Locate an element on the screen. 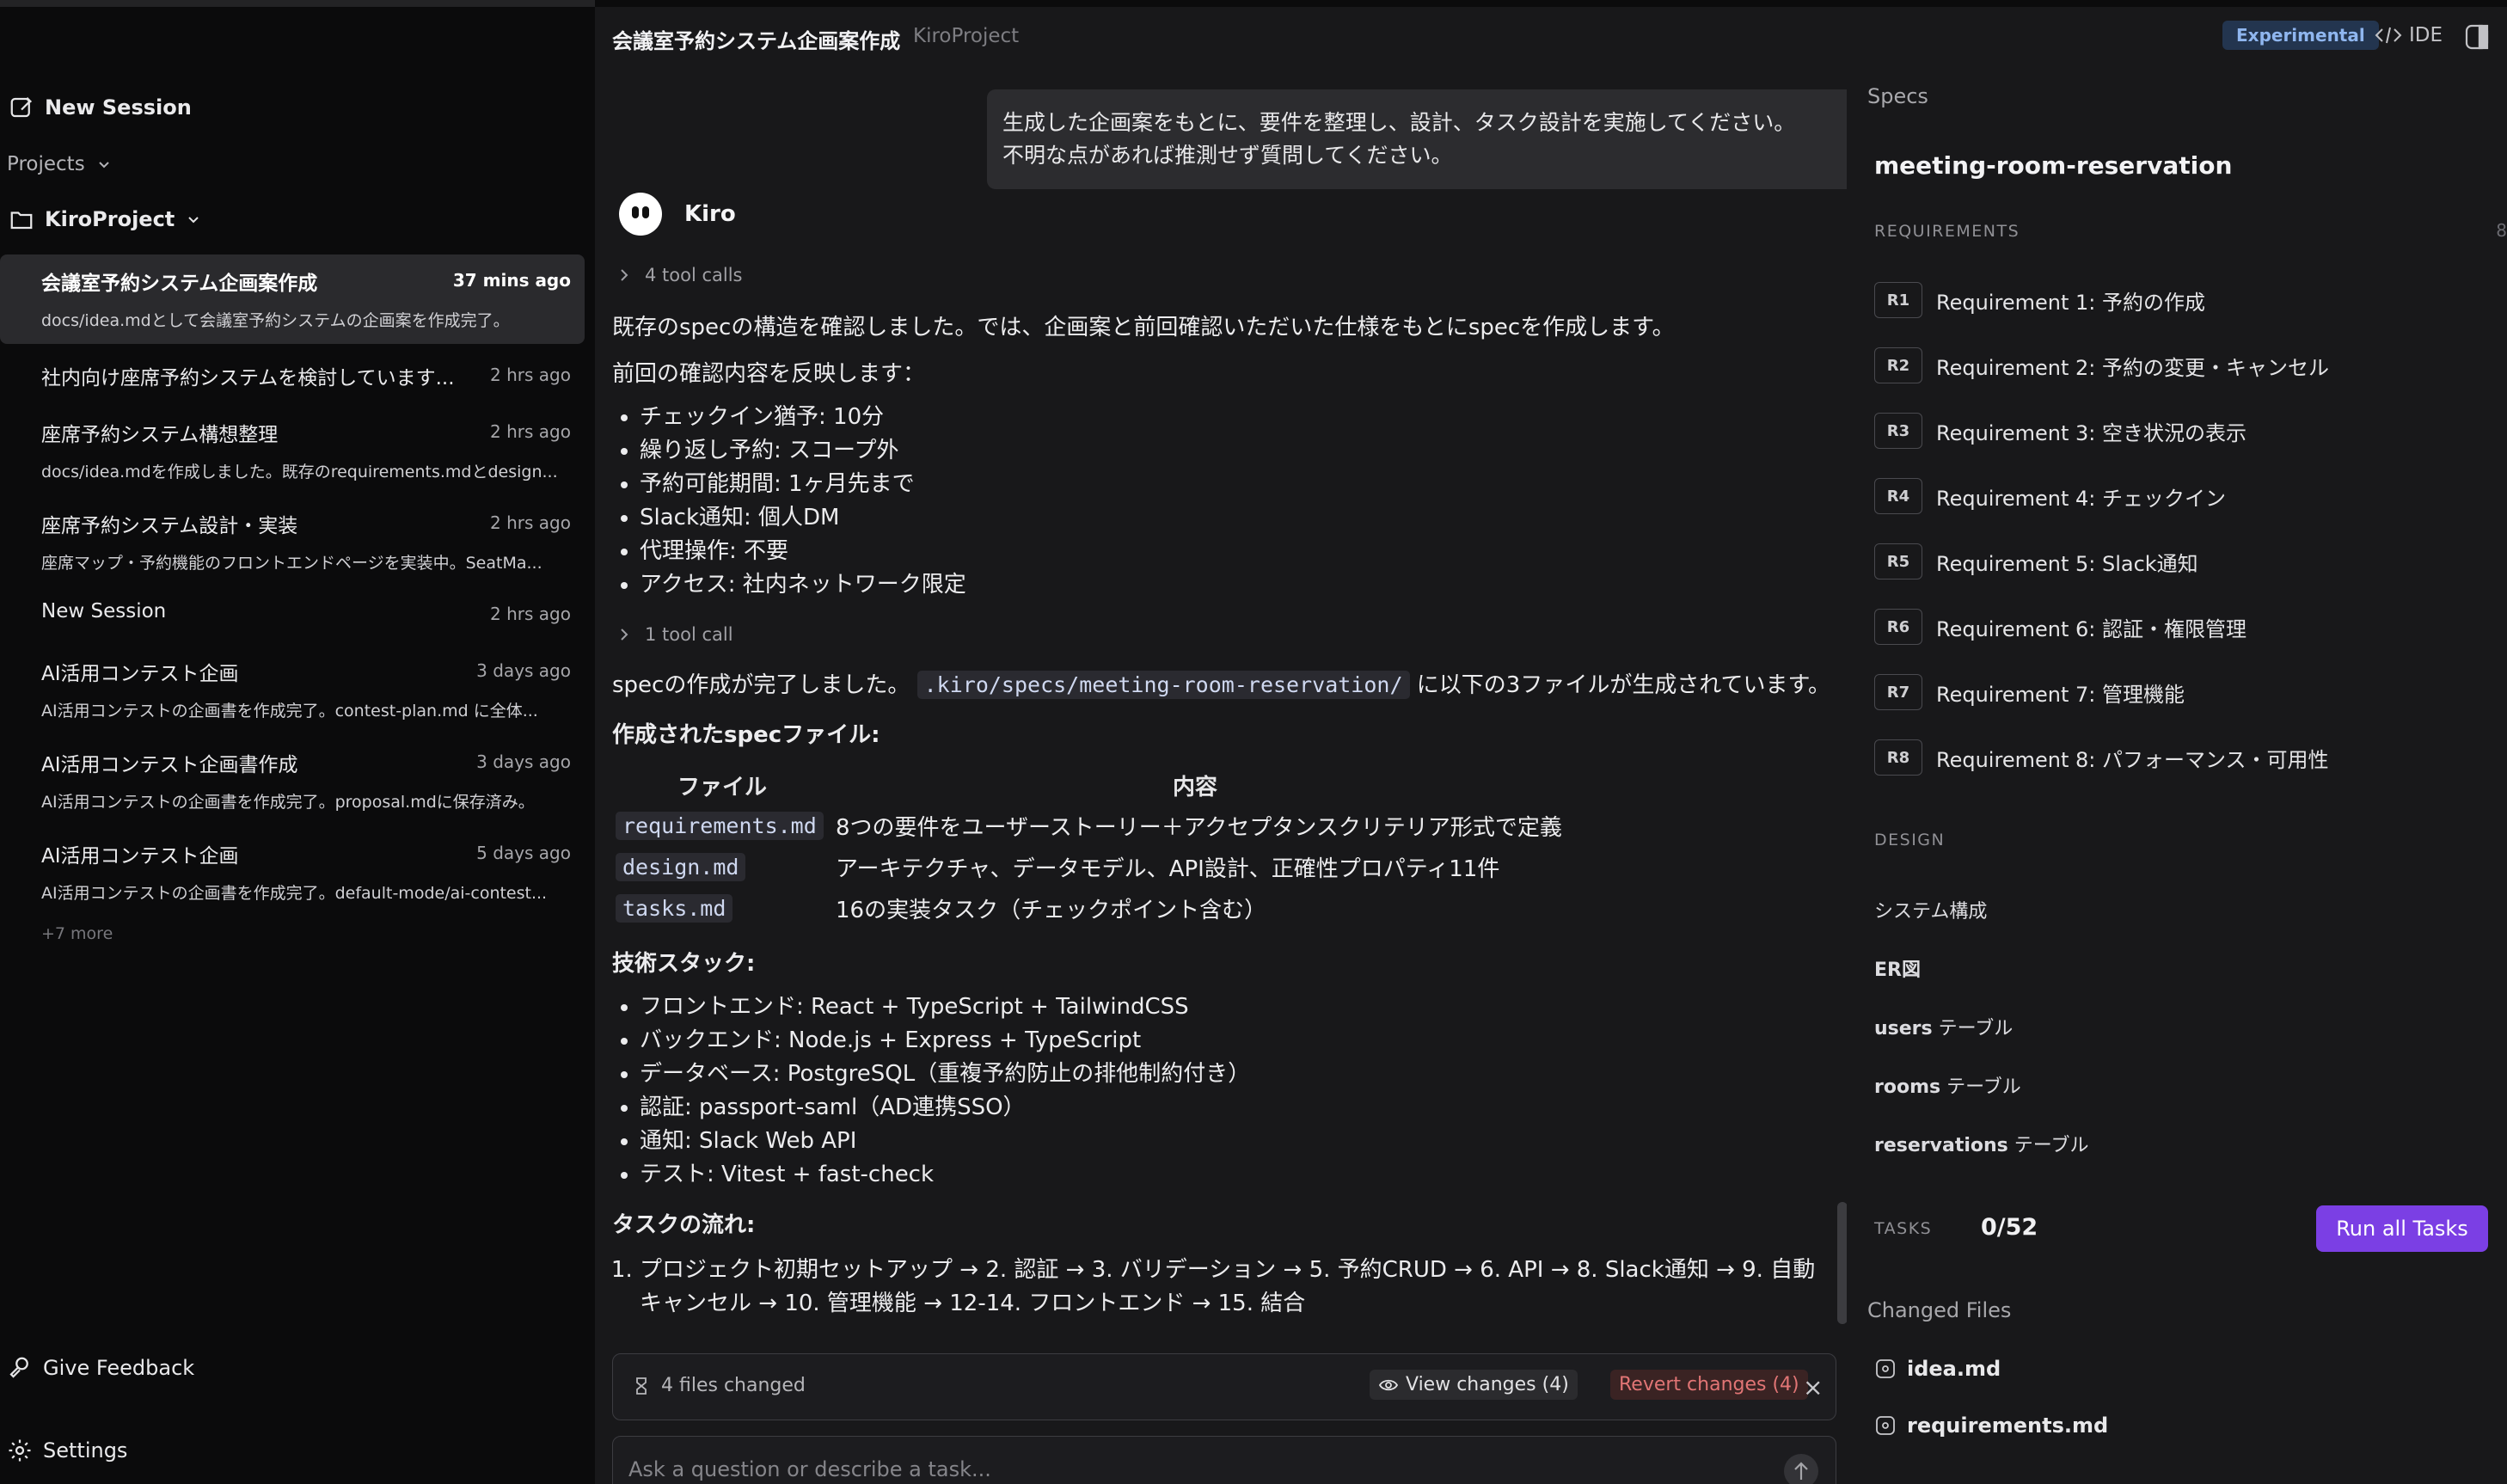  session-item: New Session 2 hrs ago is located at coordinates (292, 614).